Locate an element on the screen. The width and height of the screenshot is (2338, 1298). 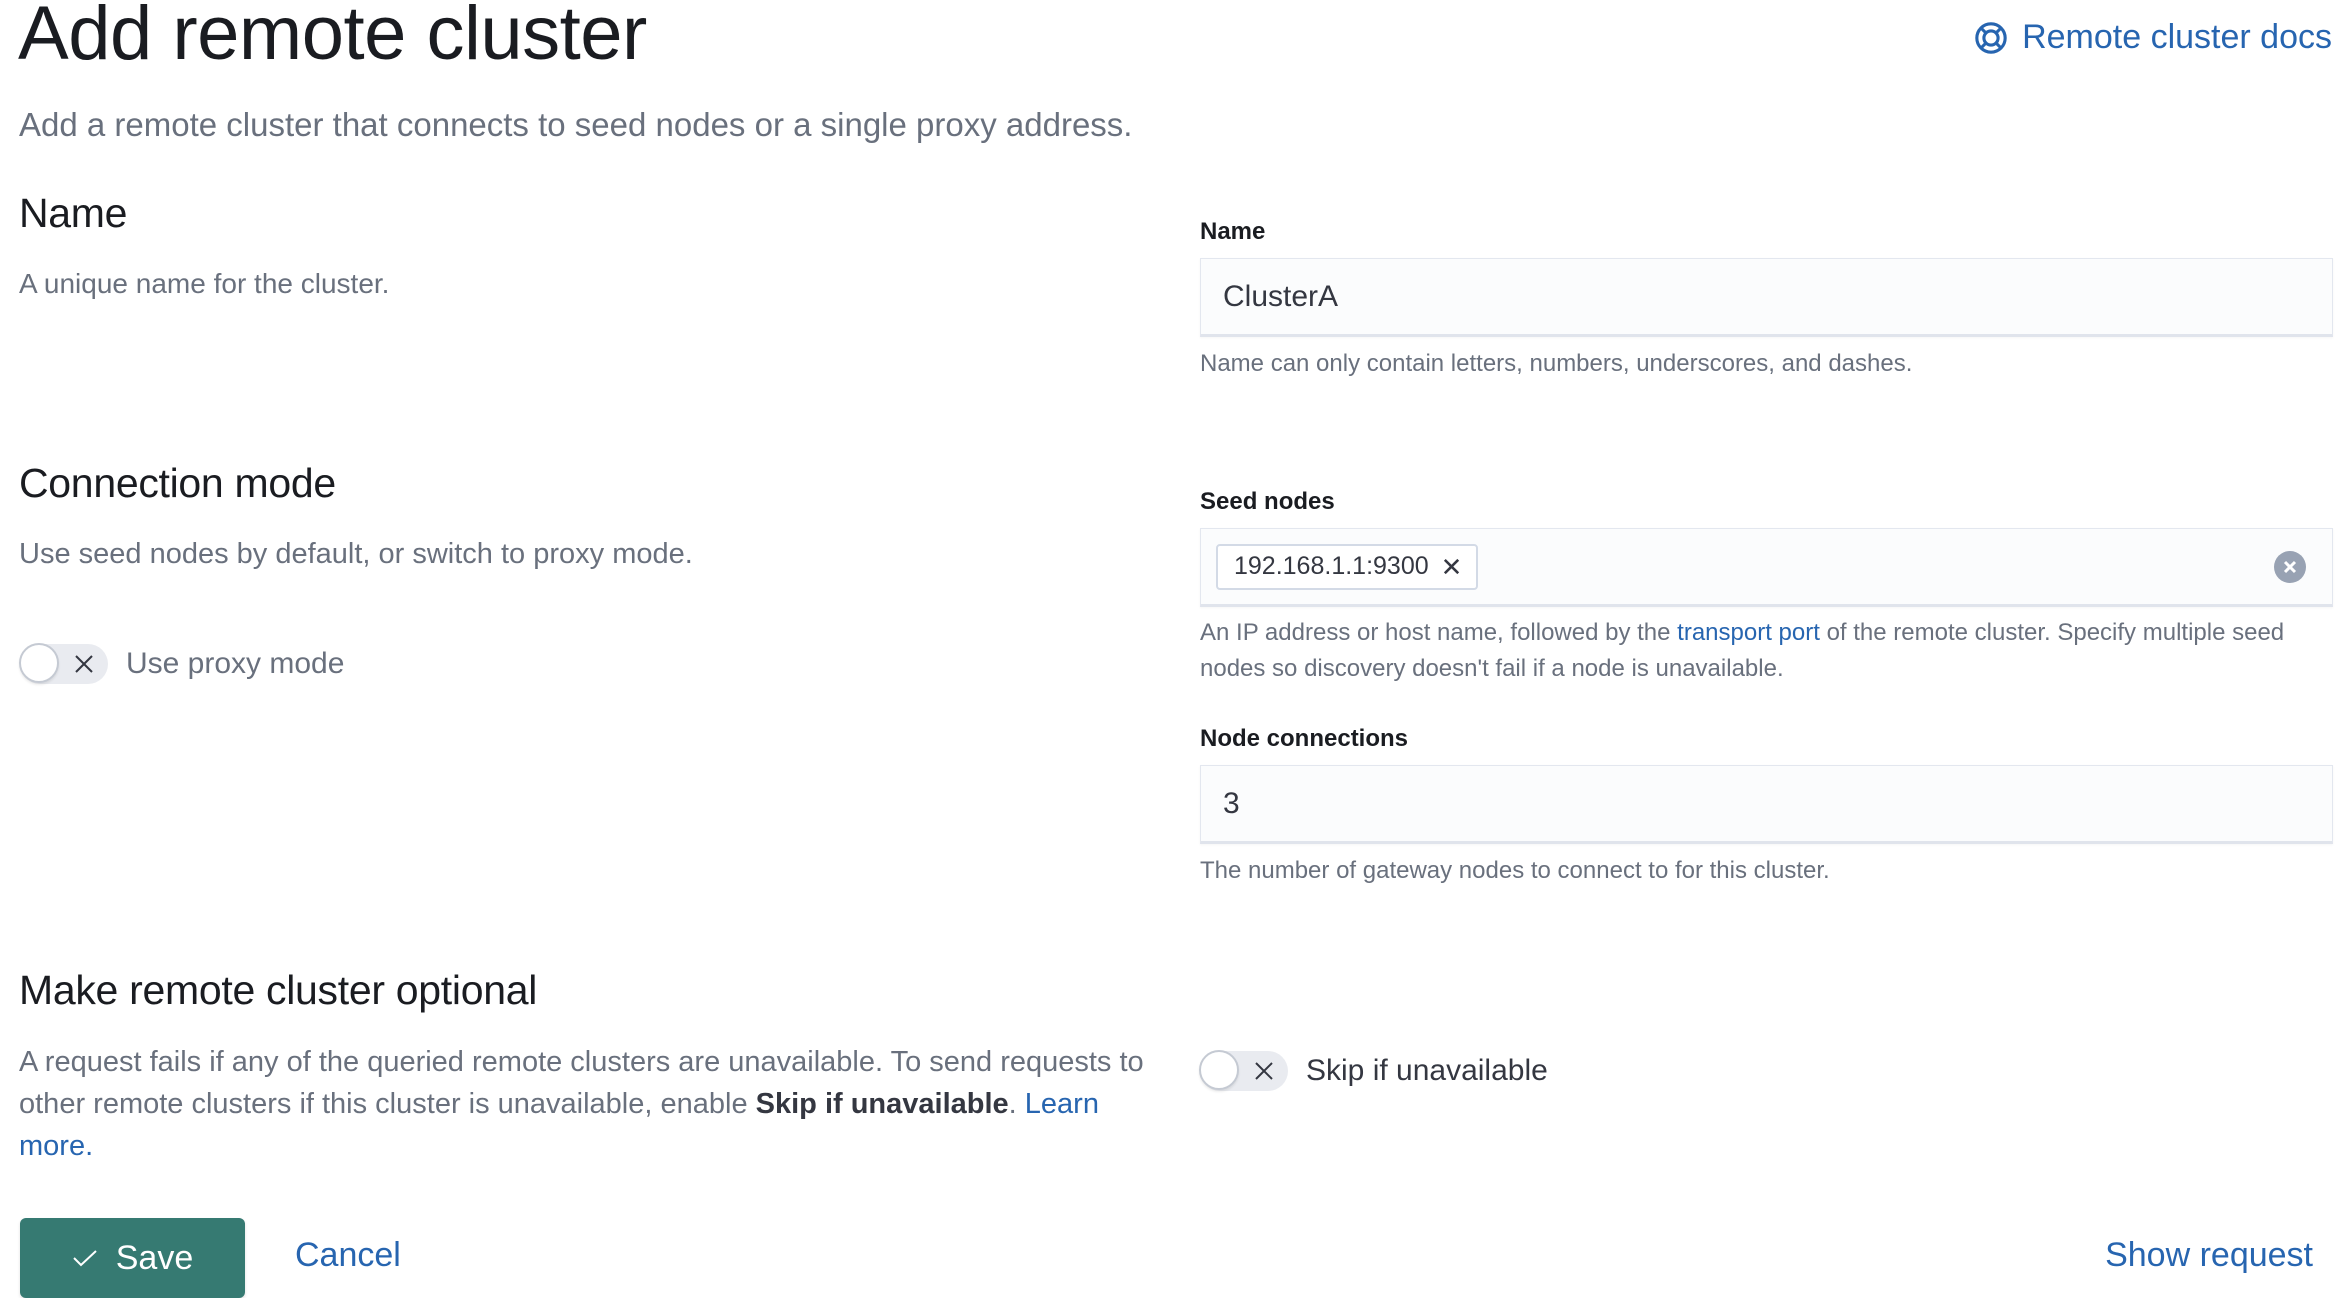
seed-nodes-label: Seed nodes is located at coordinates (1267, 501).